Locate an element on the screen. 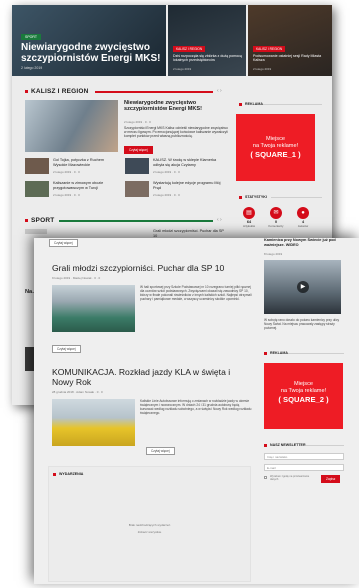 The image size is (359, 588). article-2-more-button: Czytaj więcej is located at coordinates (160, 451).